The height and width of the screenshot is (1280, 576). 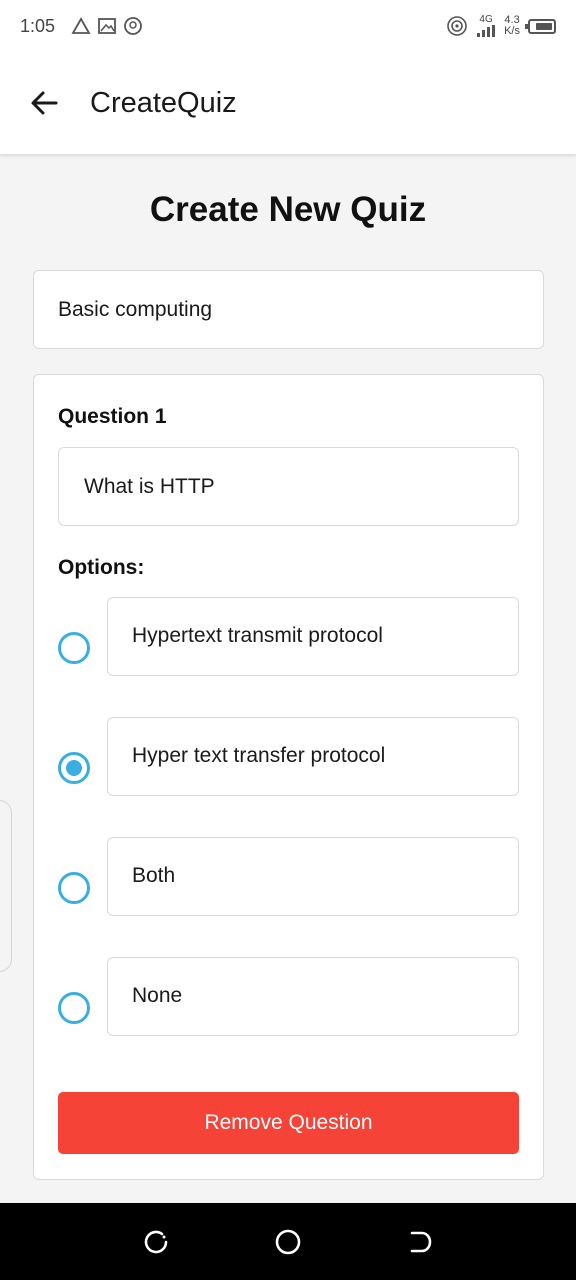 What do you see at coordinates (288, 26) in the screenshot?
I see `status-bar: 1:05 4G 4.3 K/s` at bounding box center [288, 26].